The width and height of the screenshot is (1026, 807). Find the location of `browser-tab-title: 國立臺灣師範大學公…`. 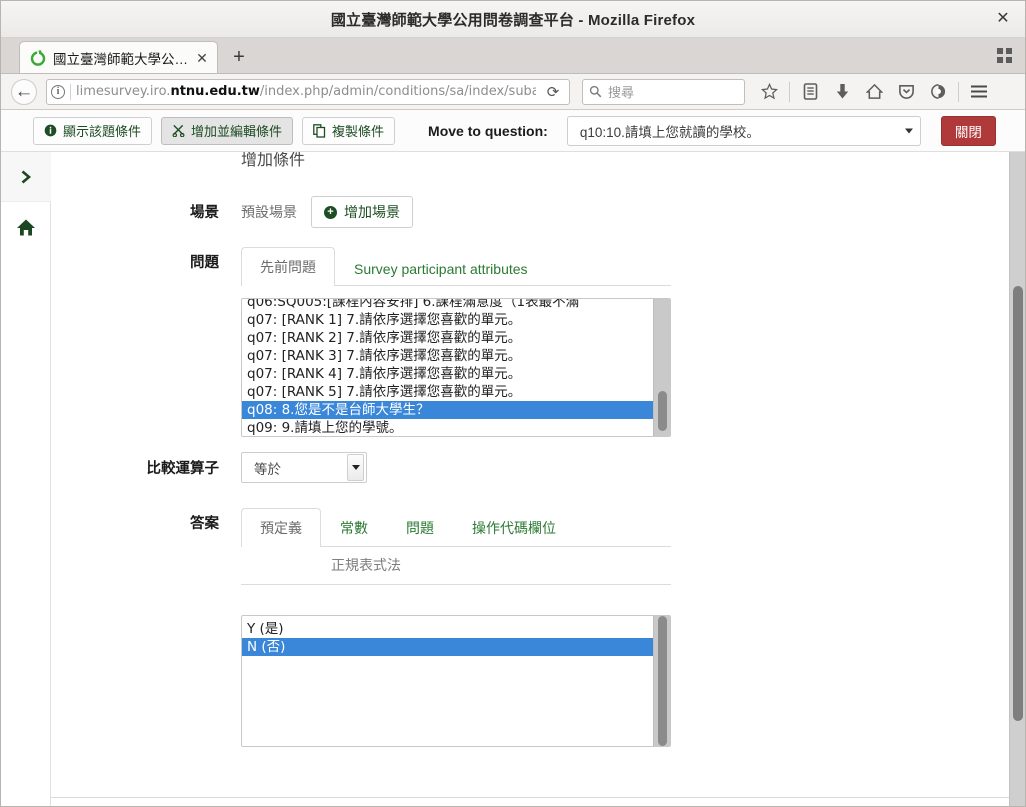

browser-tab-title: 國立臺灣師範大學公… is located at coordinates (120, 59).